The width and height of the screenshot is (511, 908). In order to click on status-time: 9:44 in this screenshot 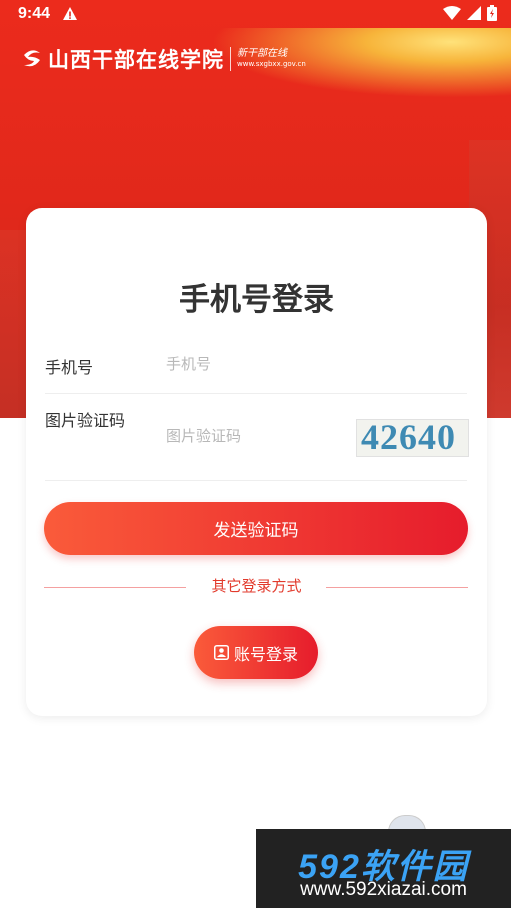, I will do `click(34, 13)`.